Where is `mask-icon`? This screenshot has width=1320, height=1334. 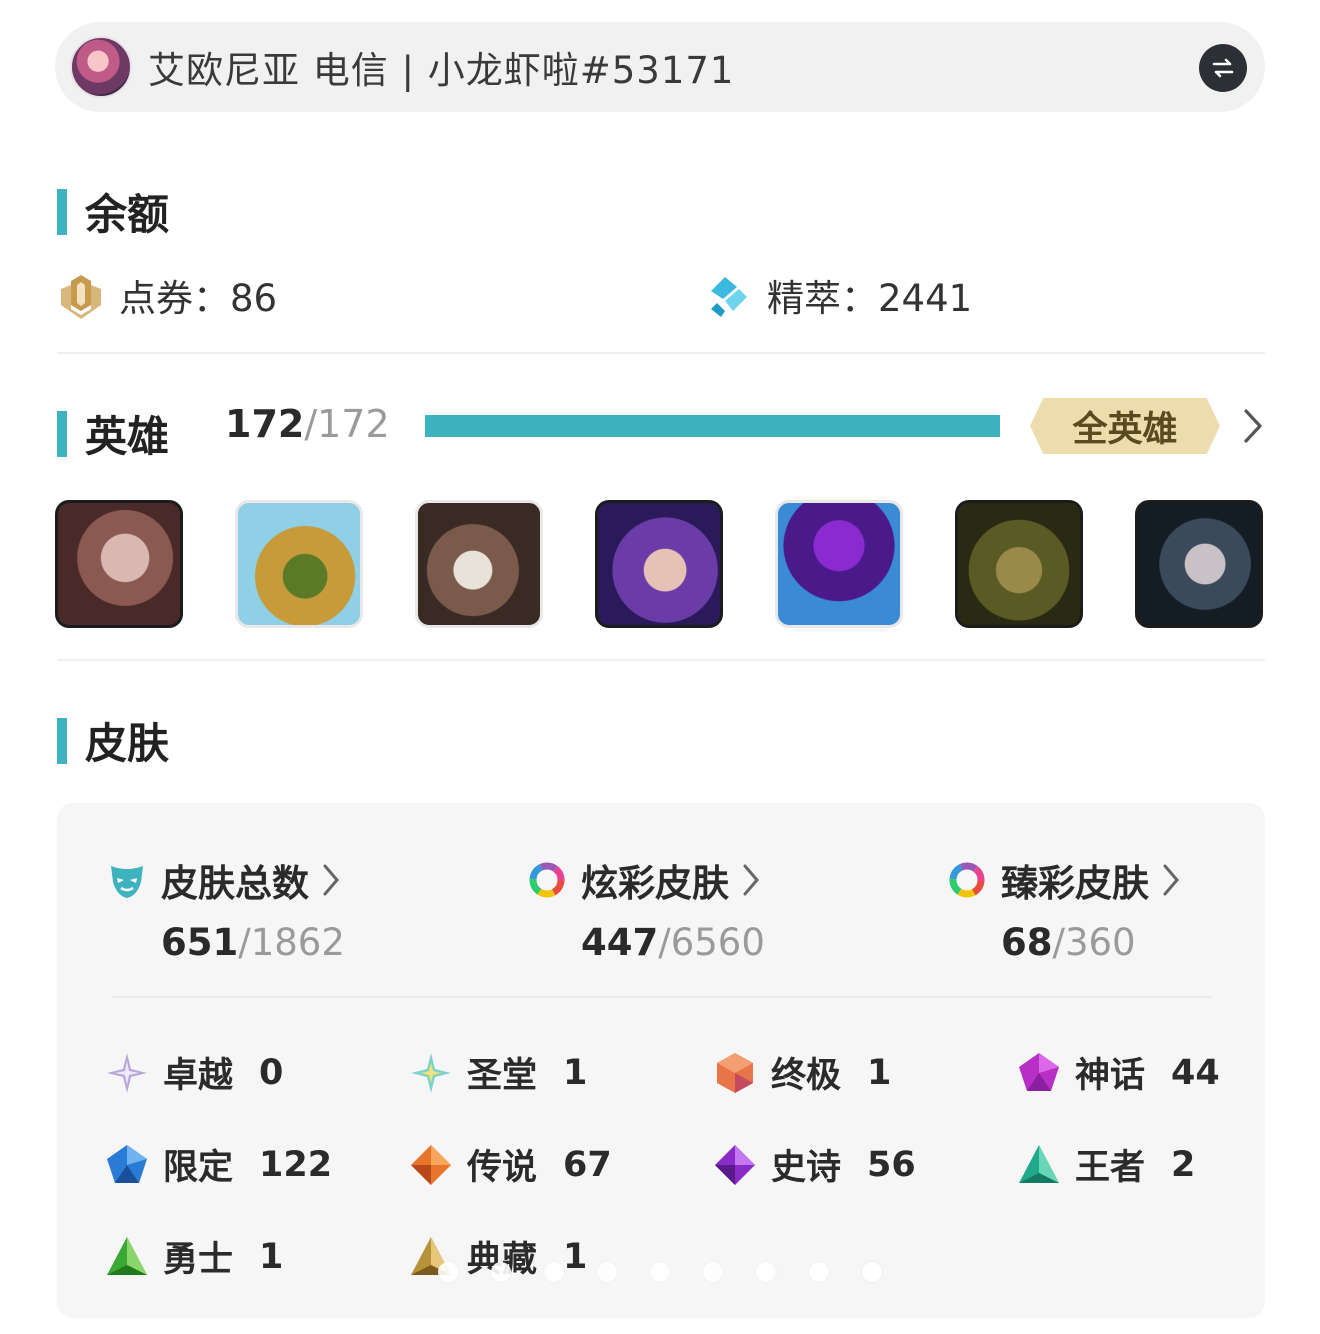 mask-icon is located at coordinates (127, 882).